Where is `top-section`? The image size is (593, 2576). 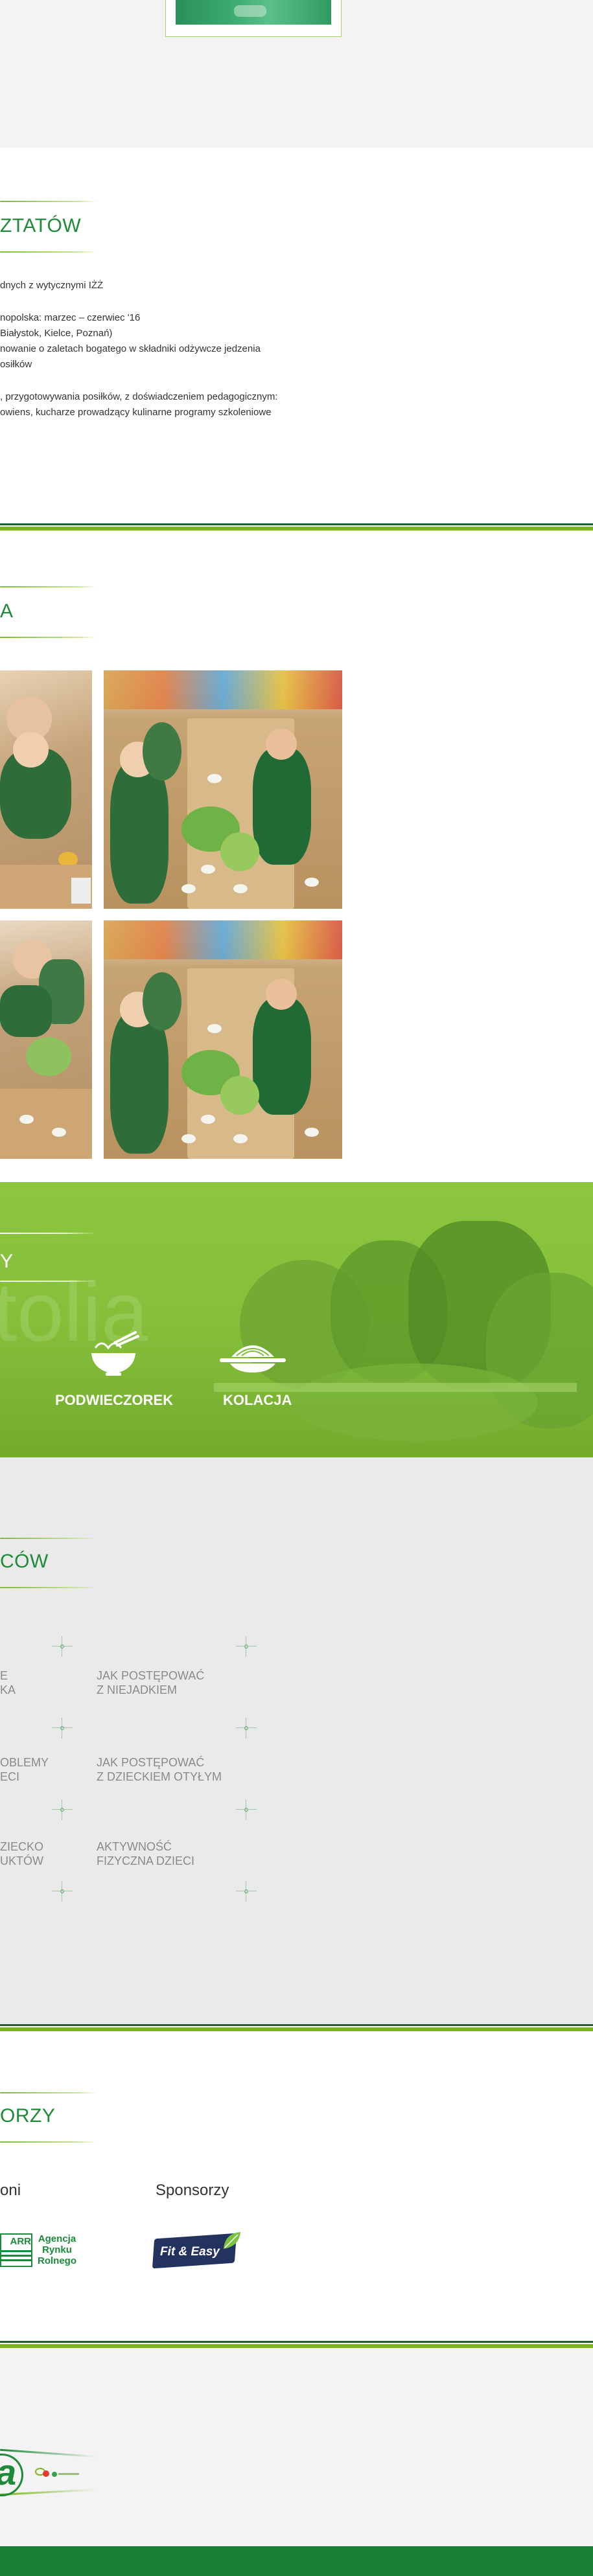
top-section is located at coordinates (296, 74).